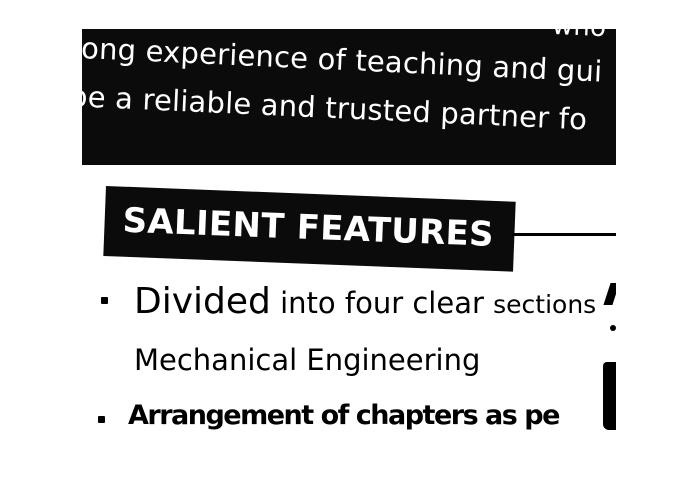  I want to click on band-line-2: be a reliable and trusted partner fo, so click(335, 108).